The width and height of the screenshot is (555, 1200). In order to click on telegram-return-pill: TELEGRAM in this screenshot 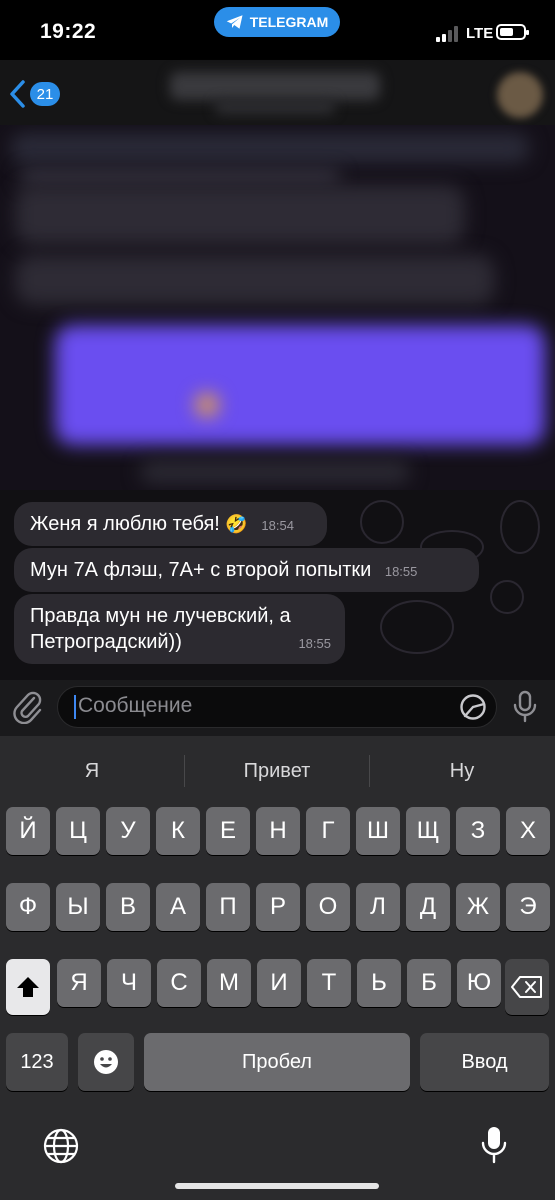, I will do `click(277, 22)`.